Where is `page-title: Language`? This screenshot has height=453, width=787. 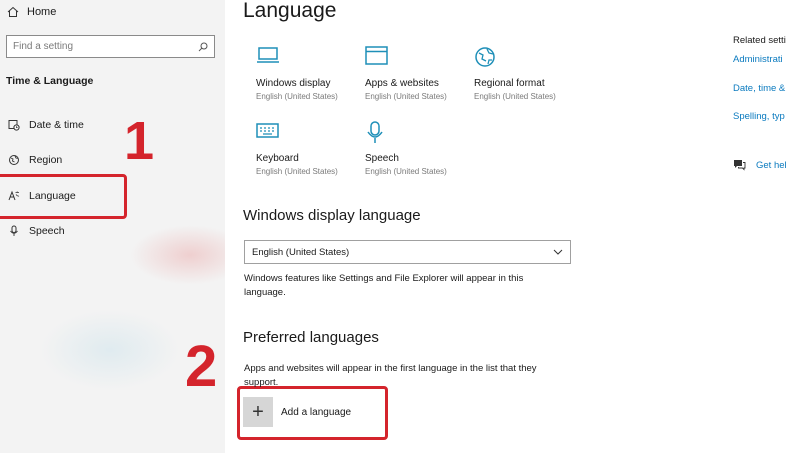
page-title: Language is located at coordinates (290, 11).